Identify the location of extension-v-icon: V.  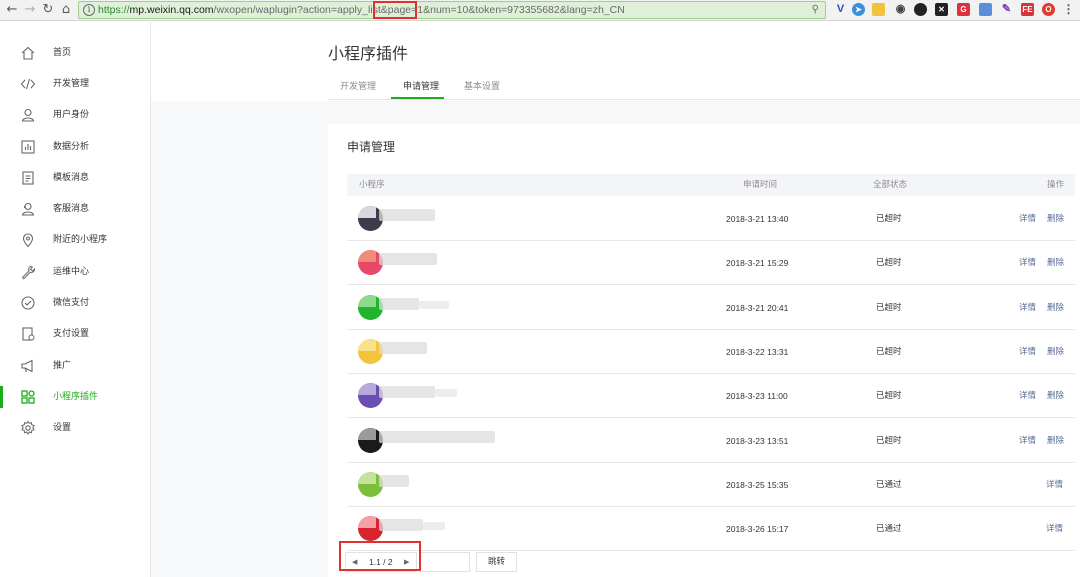
(840, 9).